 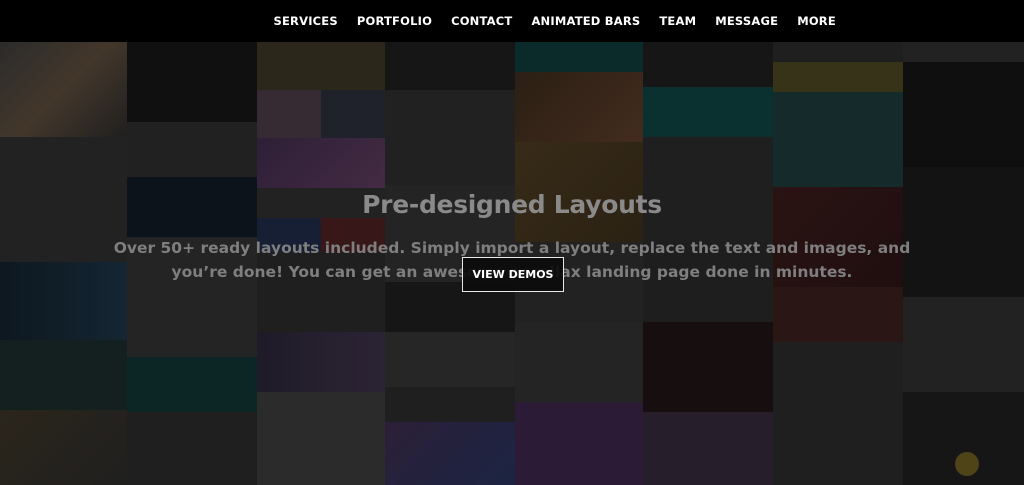 I want to click on nav-item-message: MESSAGE, so click(x=747, y=21).